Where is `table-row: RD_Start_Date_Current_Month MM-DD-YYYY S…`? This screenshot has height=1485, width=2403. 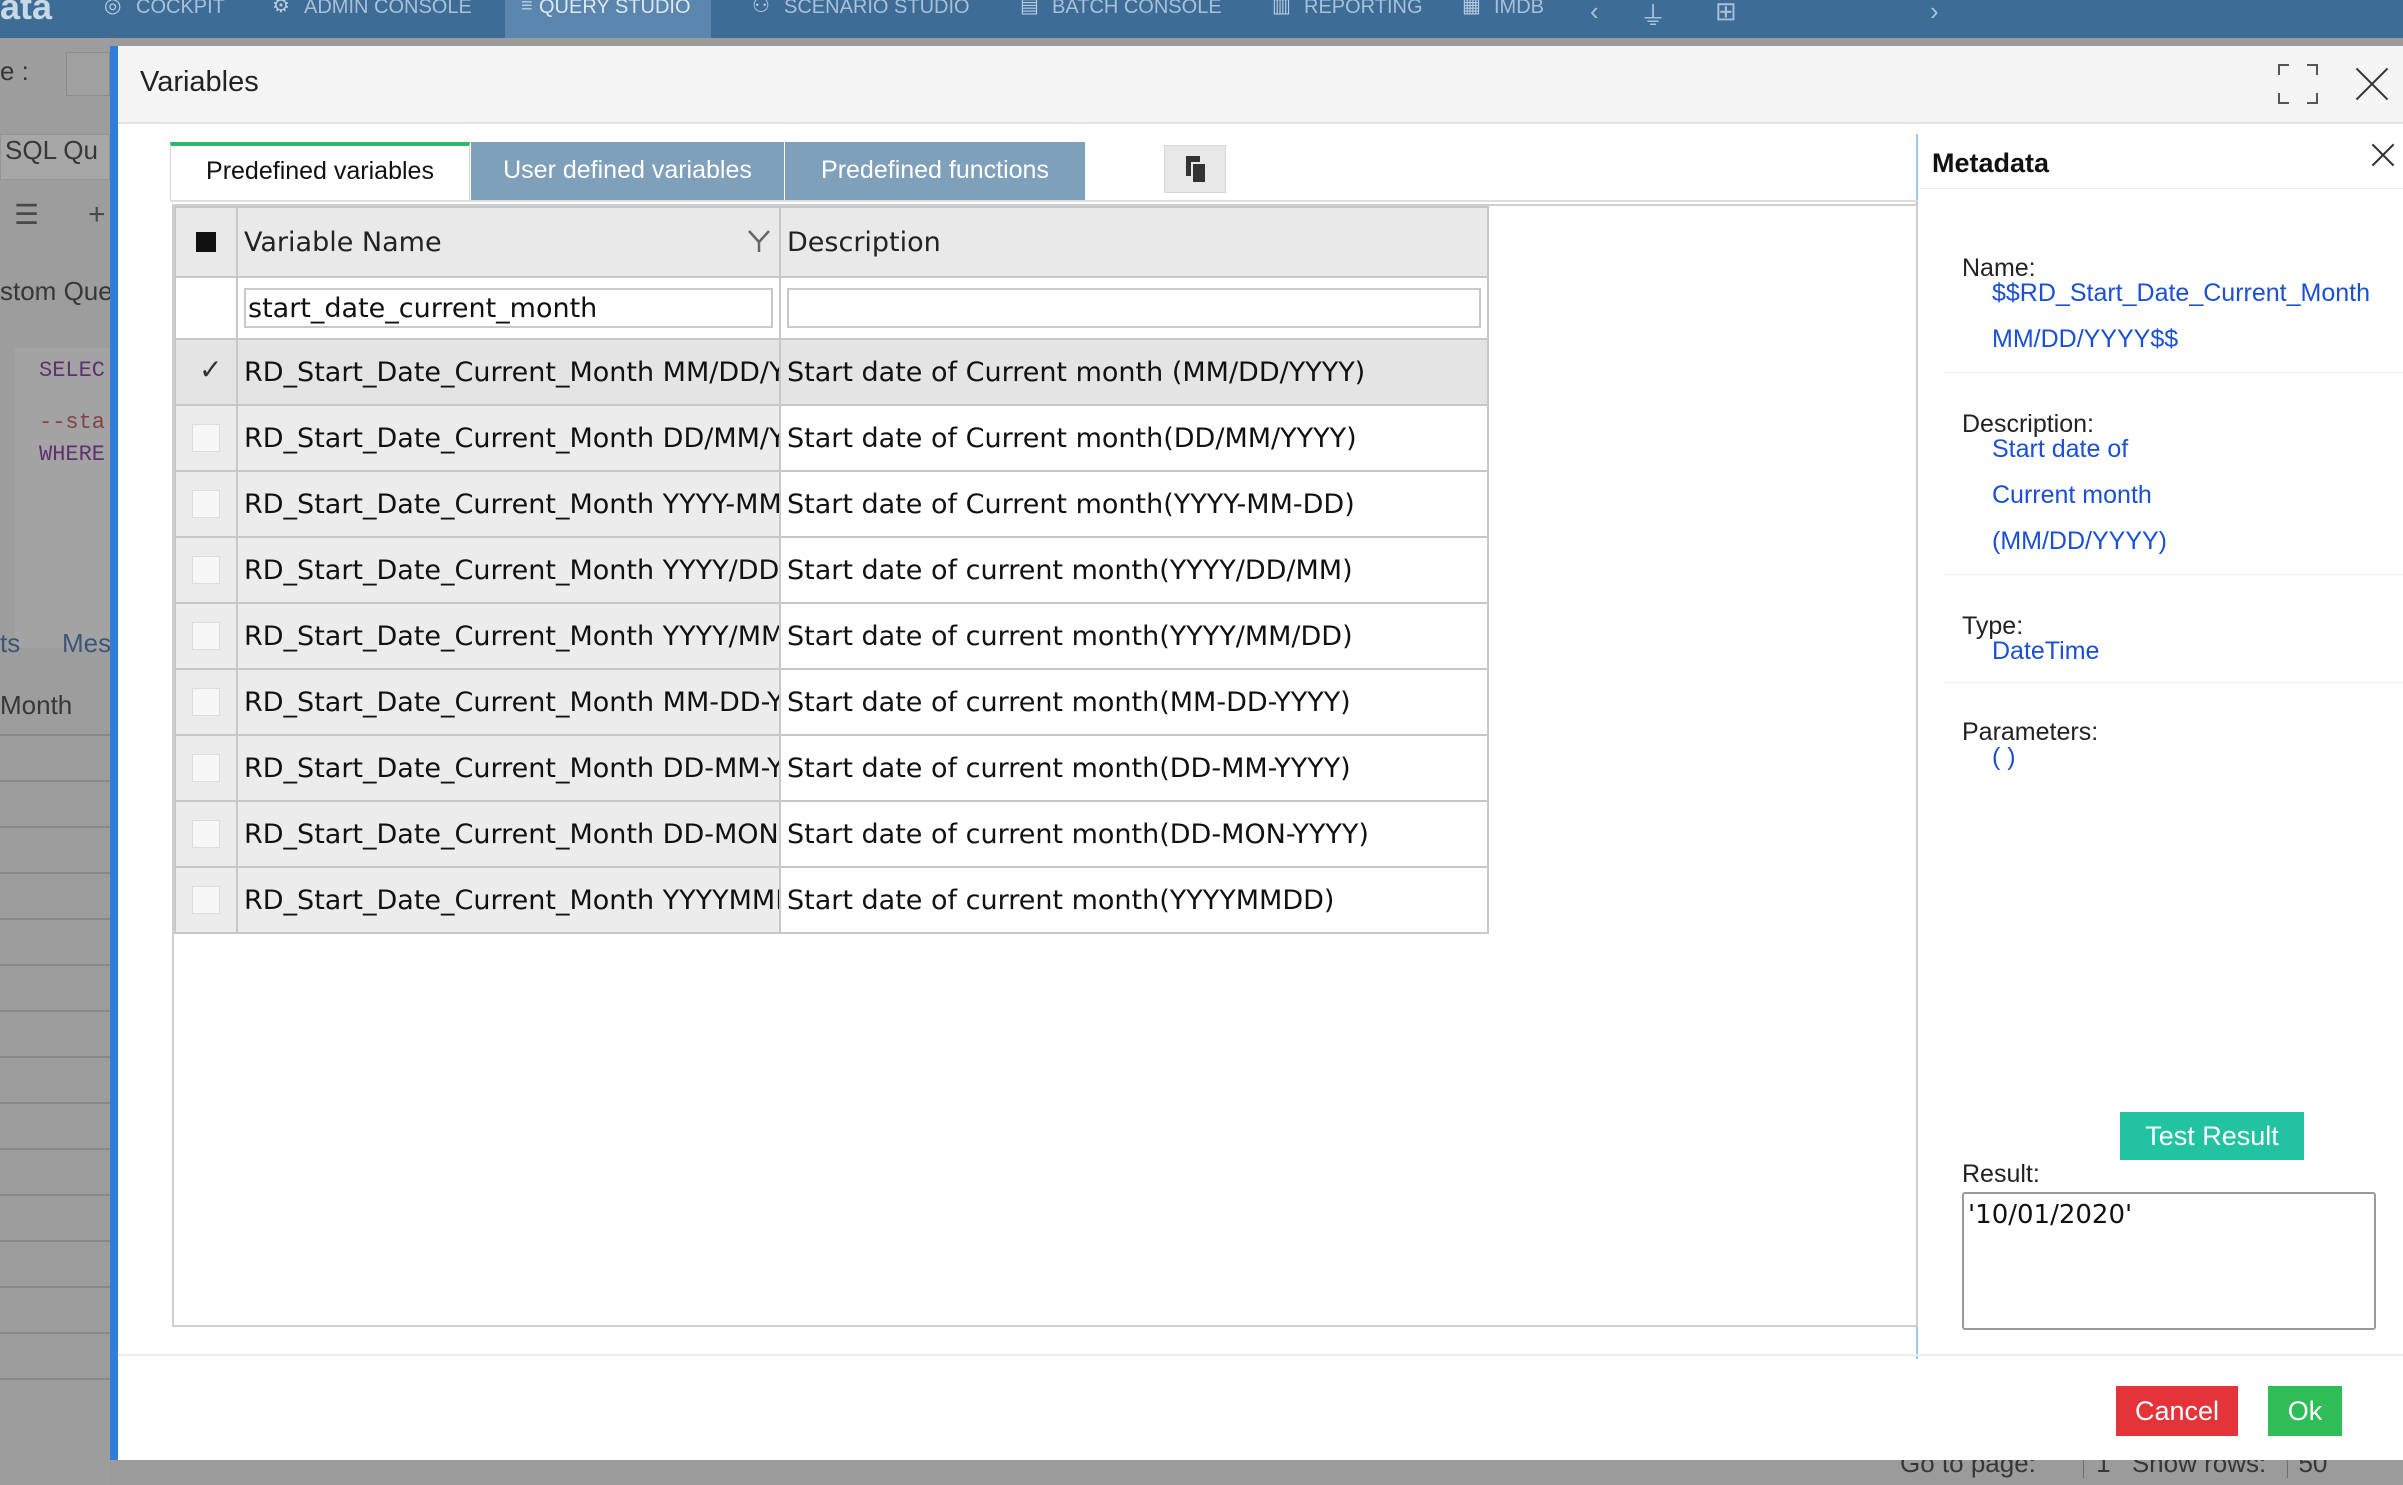 table-row: RD_Start_Date_Current_Month MM-DD-YYYY S… is located at coordinates (831, 702).